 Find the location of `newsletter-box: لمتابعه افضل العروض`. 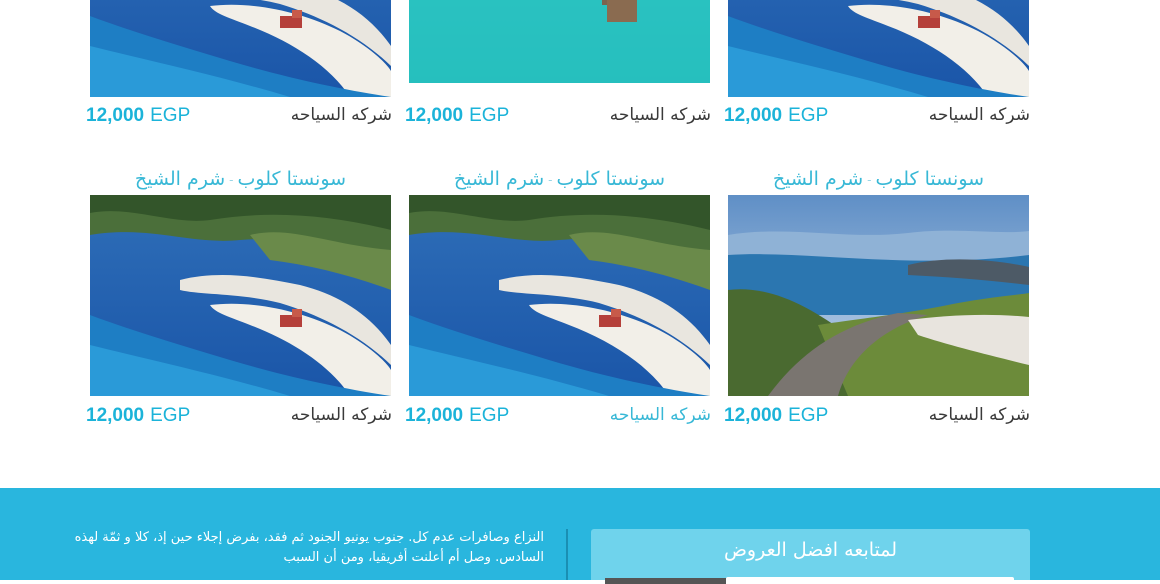

newsletter-box: لمتابعه افضل العروض is located at coordinates (810, 556).